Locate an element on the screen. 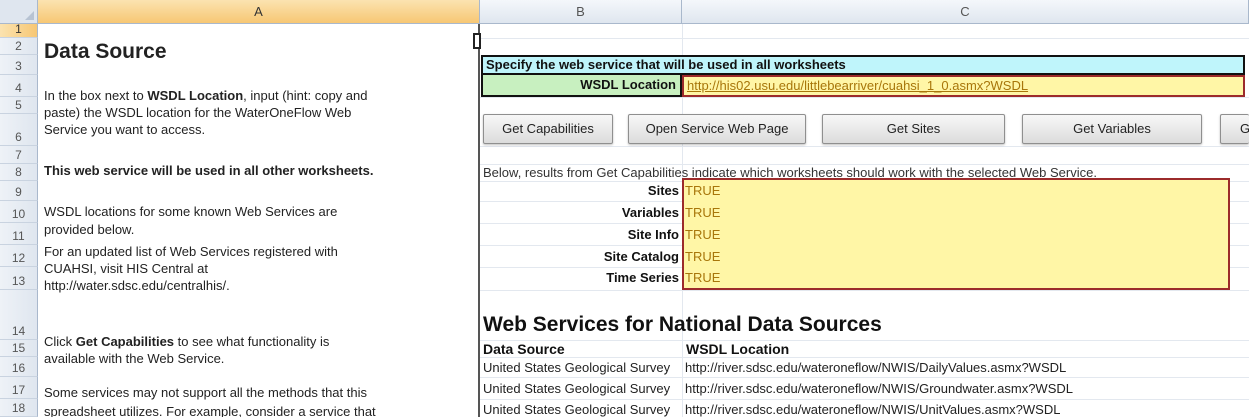 This screenshot has width=1249, height=417. row-number: 16 is located at coordinates (18, 368).